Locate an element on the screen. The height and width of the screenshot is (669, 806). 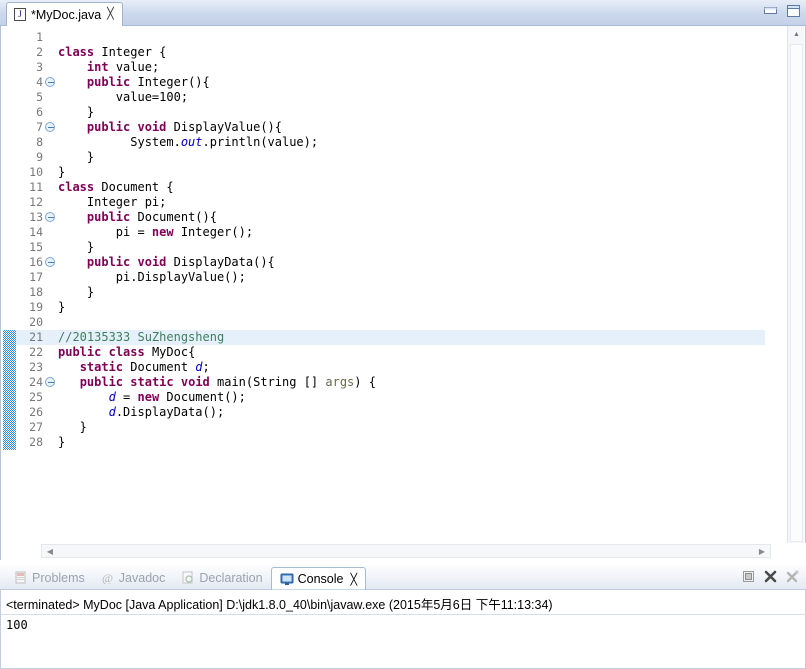
line-number: 10 is located at coordinates (36, 172).